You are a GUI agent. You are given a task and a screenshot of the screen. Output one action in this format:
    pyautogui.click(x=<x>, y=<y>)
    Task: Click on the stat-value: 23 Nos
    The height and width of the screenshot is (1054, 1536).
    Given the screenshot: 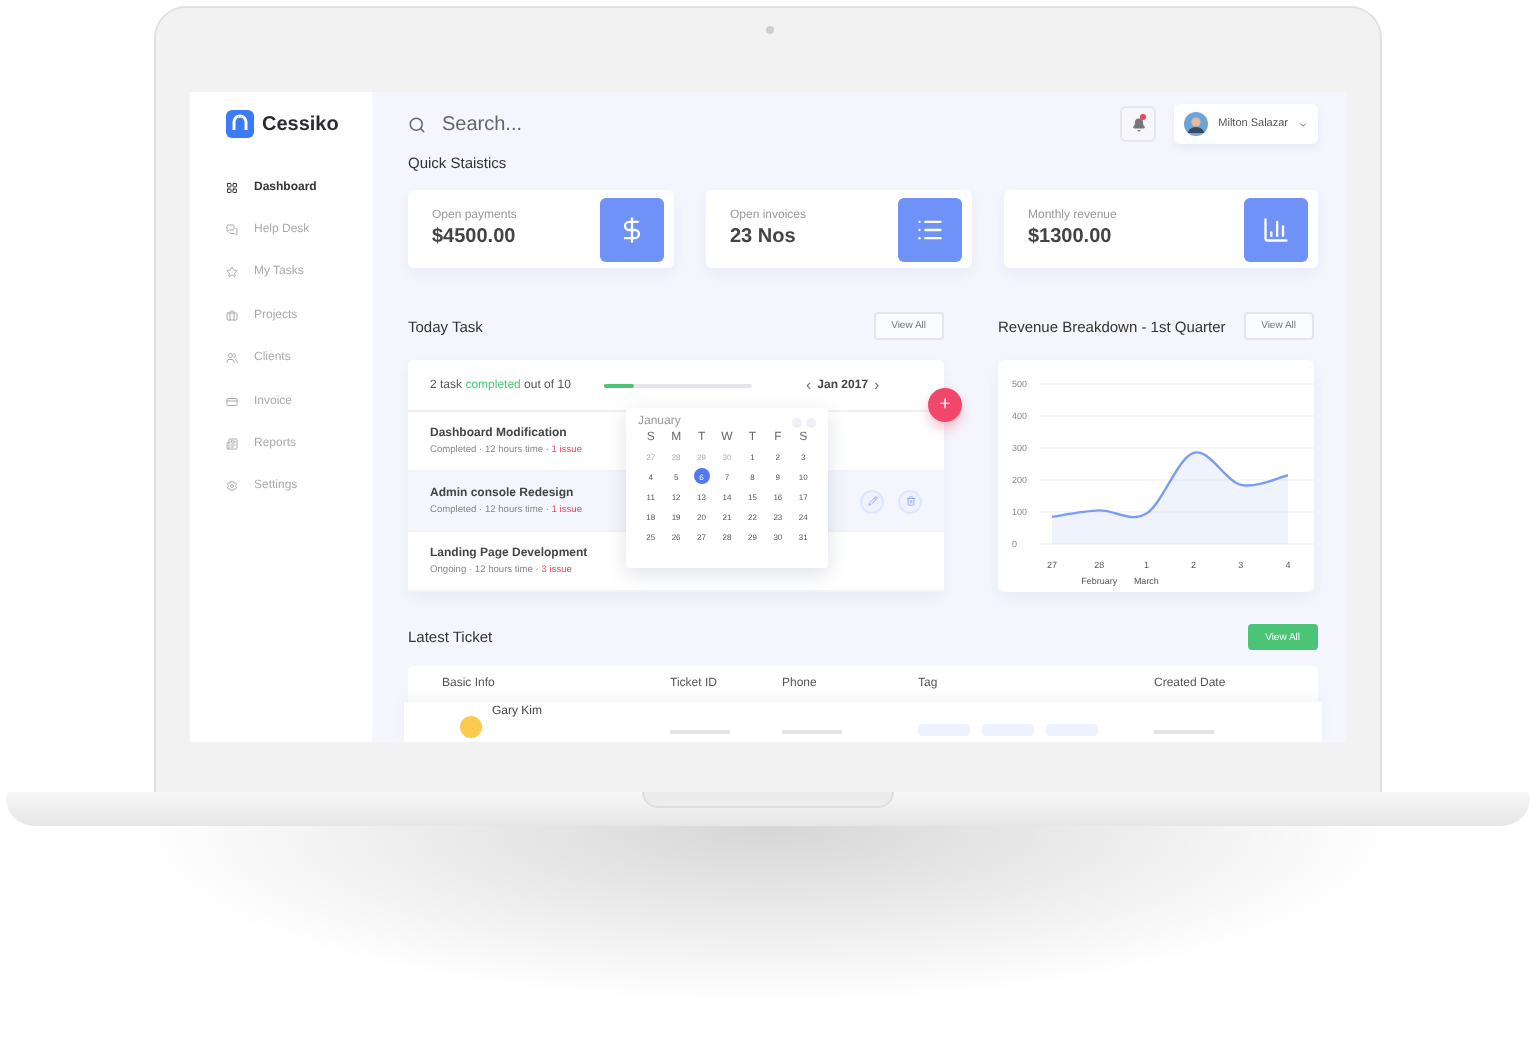 What is the action you would take?
    pyautogui.click(x=764, y=237)
    